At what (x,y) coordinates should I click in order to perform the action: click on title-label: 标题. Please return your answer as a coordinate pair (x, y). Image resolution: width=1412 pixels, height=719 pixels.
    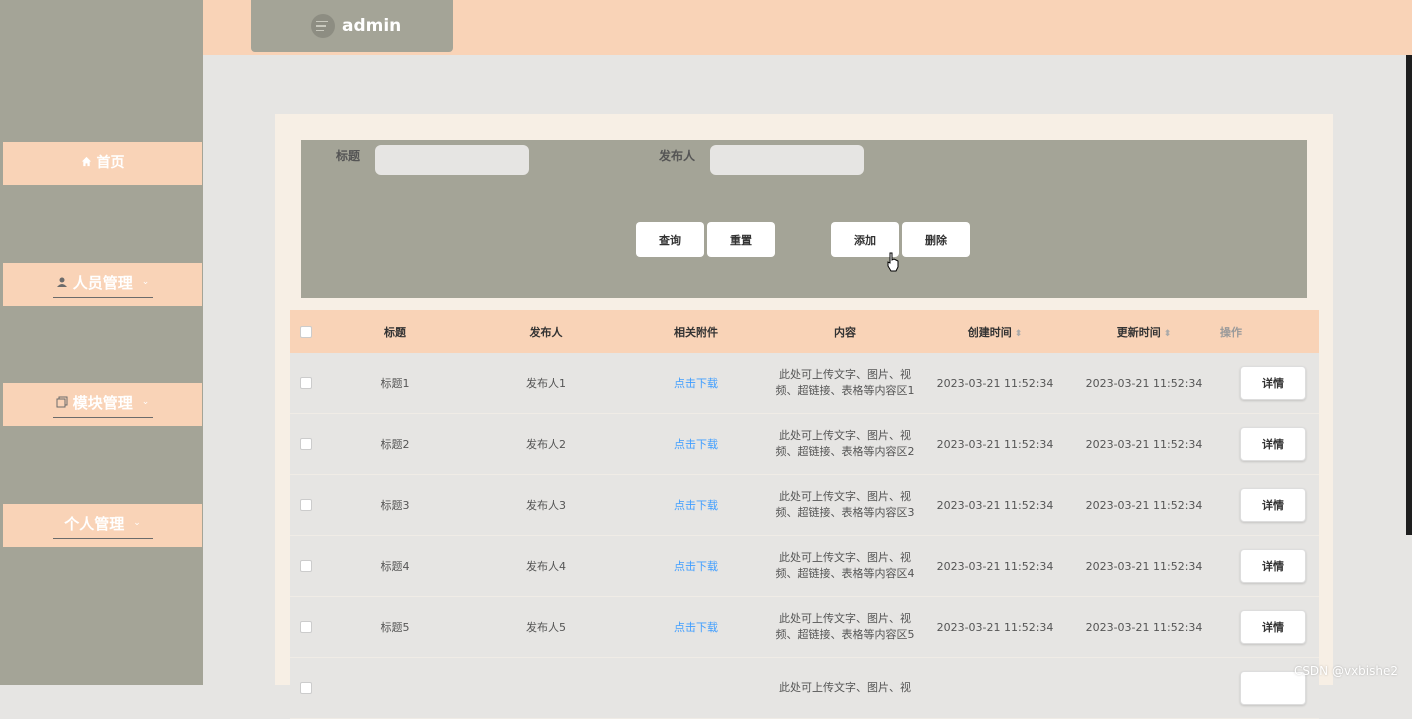
    Looking at the image, I should click on (348, 156).